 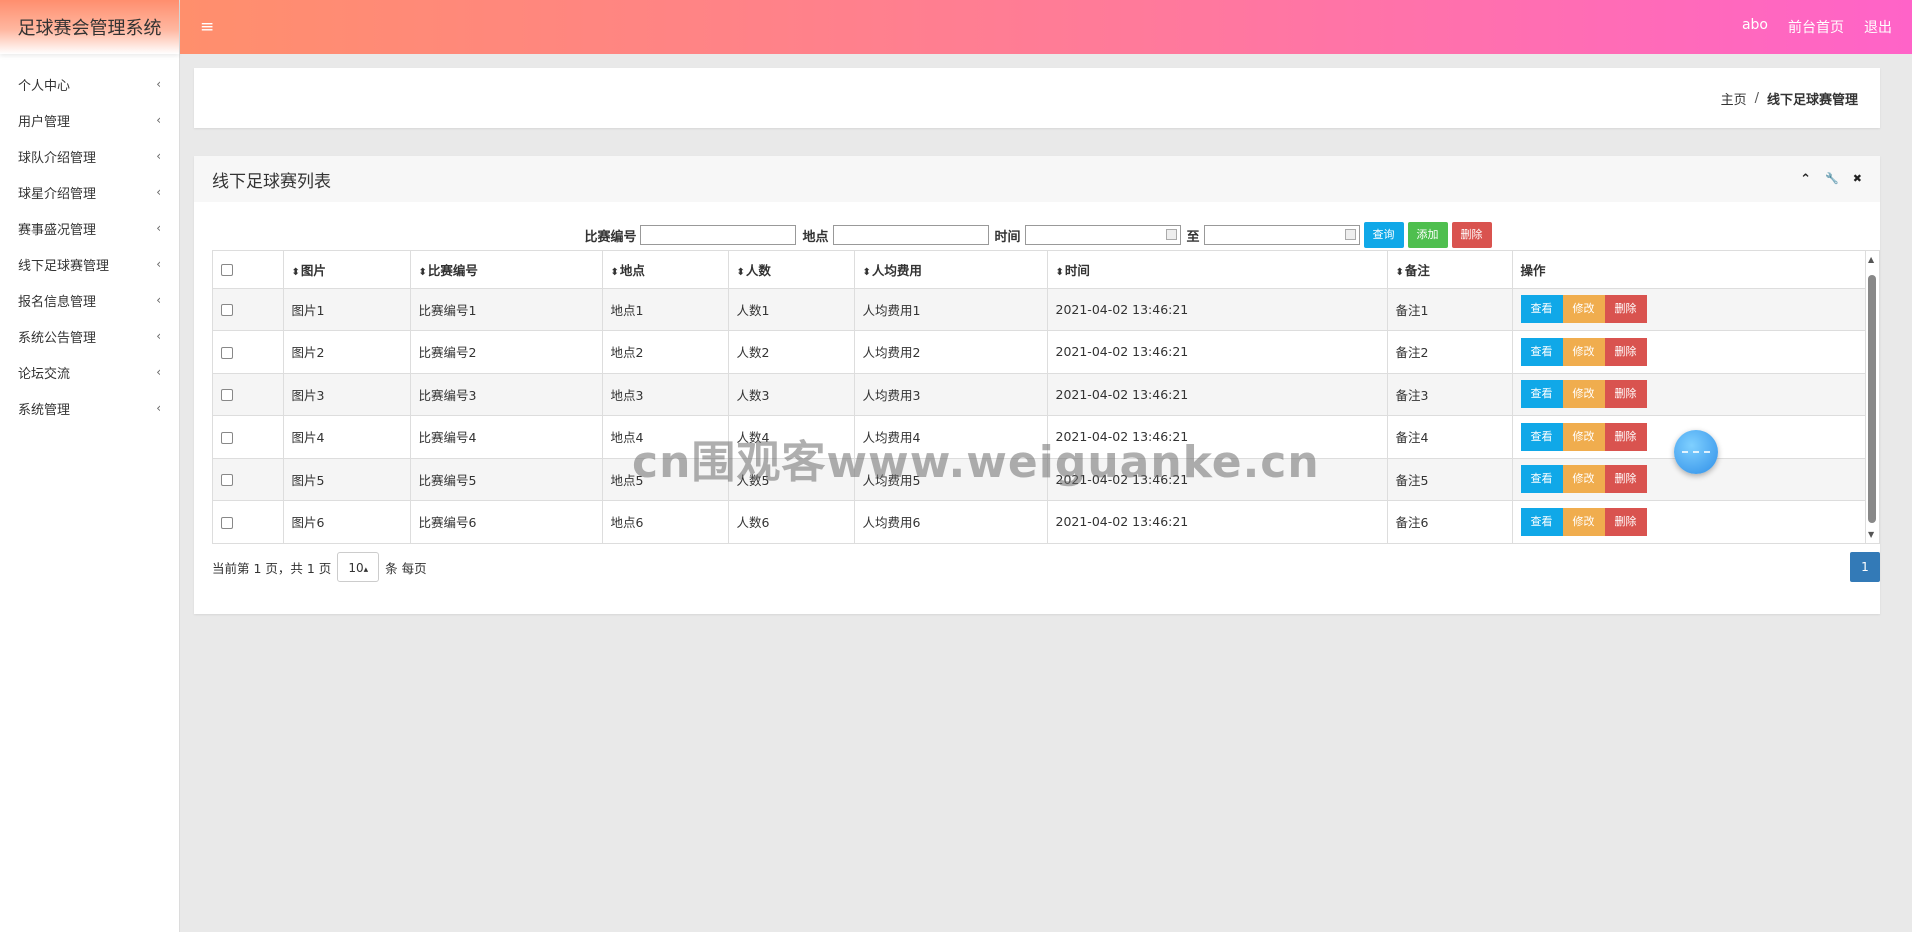 What do you see at coordinates (665, 309) in the screenshot?
I see `cell-location: 地点1` at bounding box center [665, 309].